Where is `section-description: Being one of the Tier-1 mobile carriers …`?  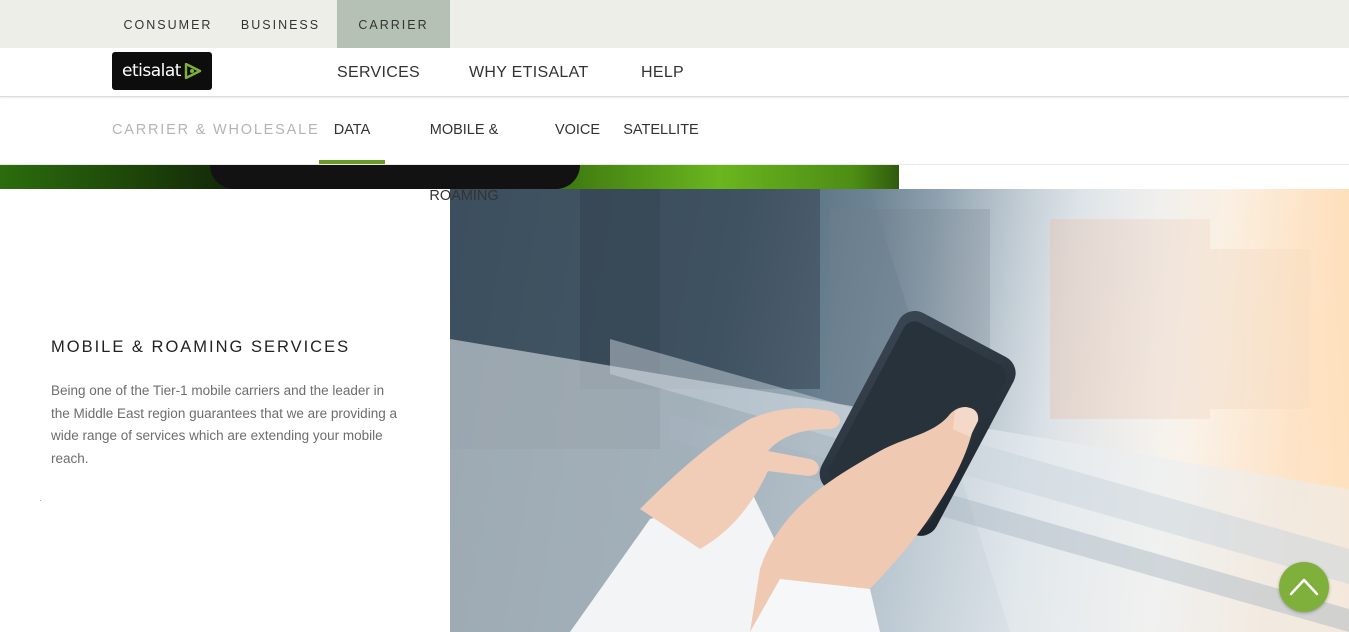 section-description: Being one of the Tier-1 mobile carriers … is located at coordinates (224, 425).